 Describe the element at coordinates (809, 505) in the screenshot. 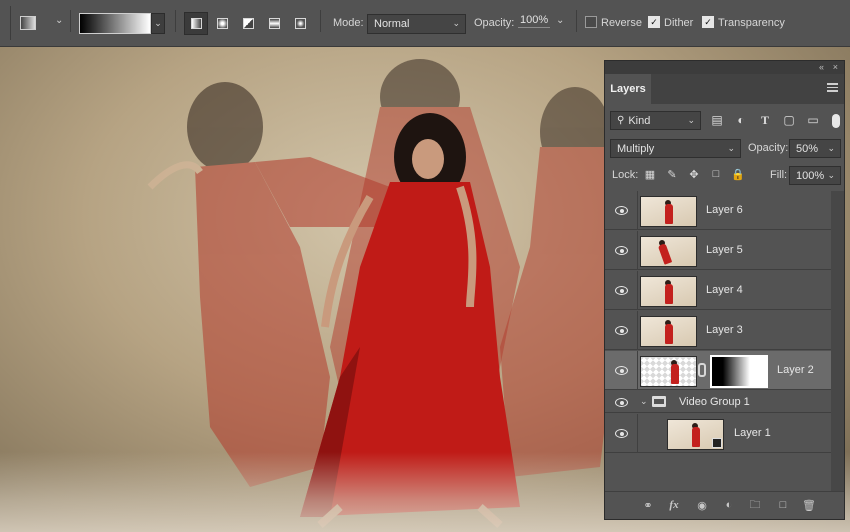

I see `delete-layer-icon: 🗑` at that location.